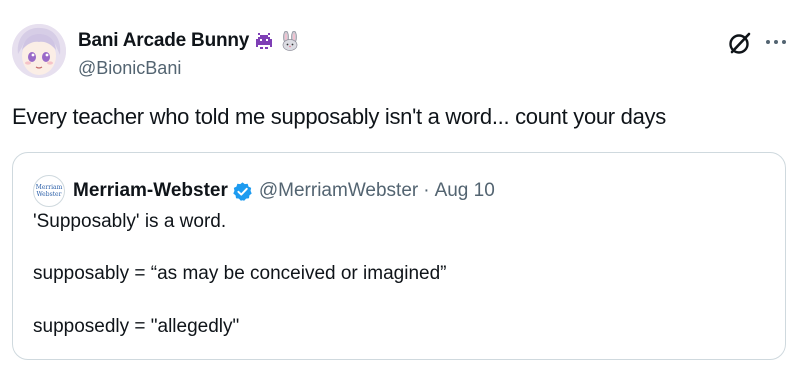 The width and height of the screenshot is (800, 373). Describe the element at coordinates (163, 41) in the screenshot. I see `author-display-name: Bani Arcade Bunny` at that location.